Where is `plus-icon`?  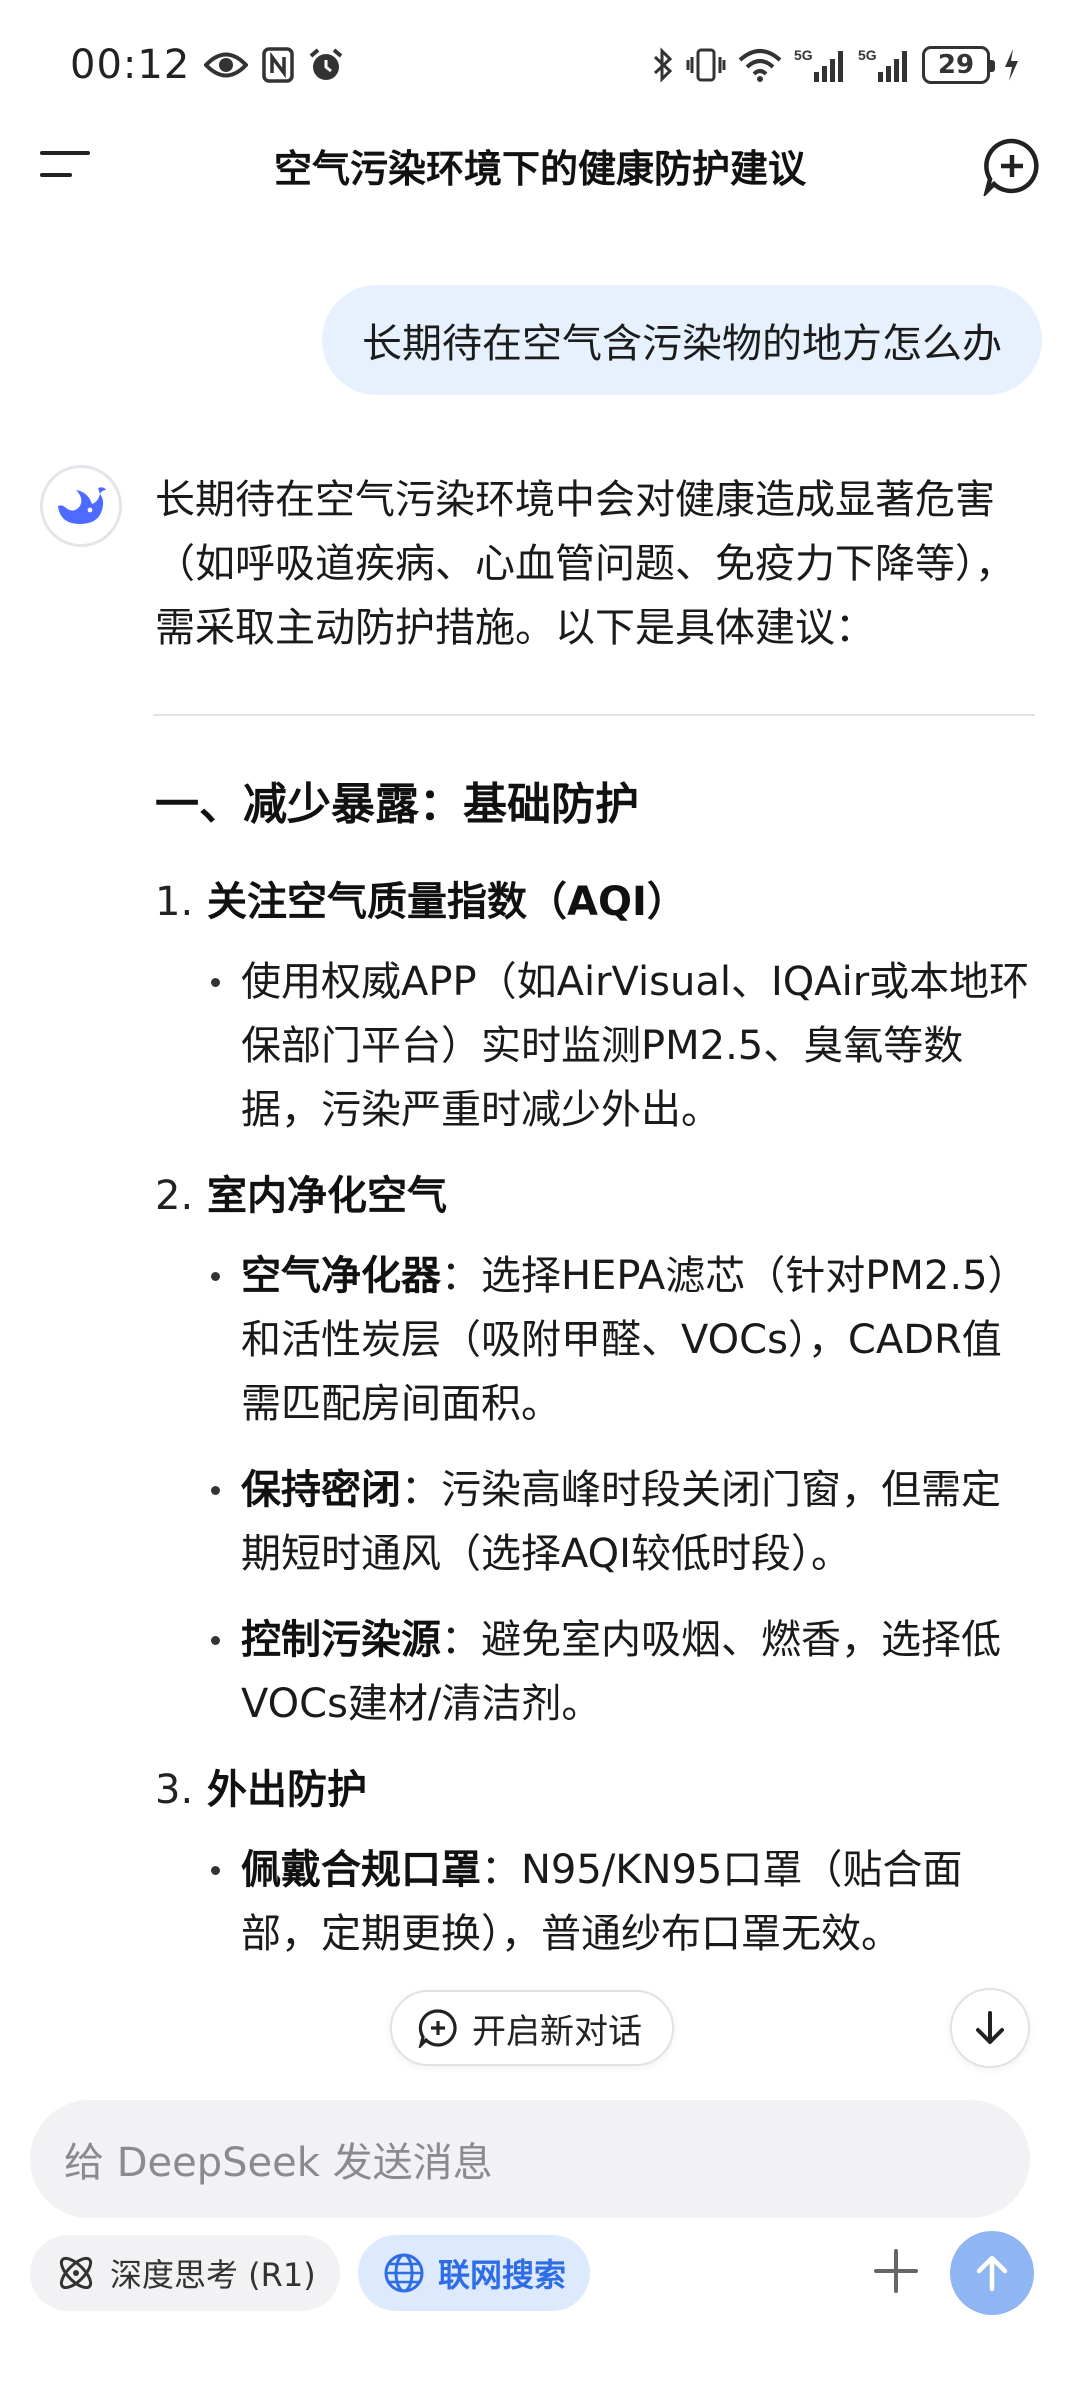 plus-icon is located at coordinates (896, 2271).